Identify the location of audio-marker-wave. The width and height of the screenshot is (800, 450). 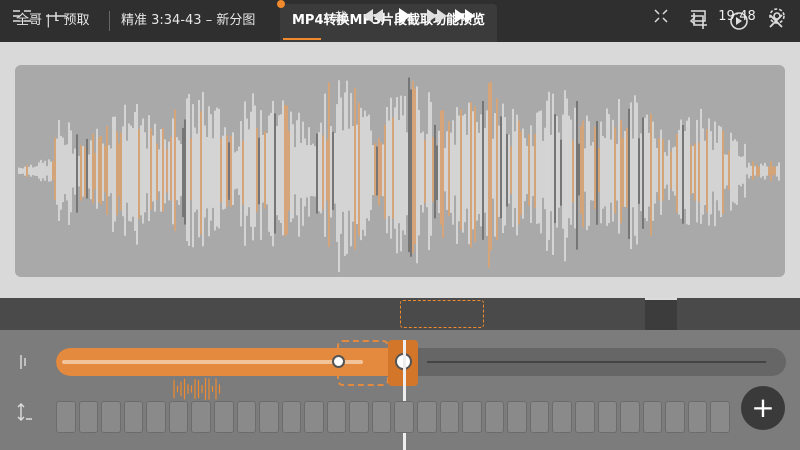
(197, 389).